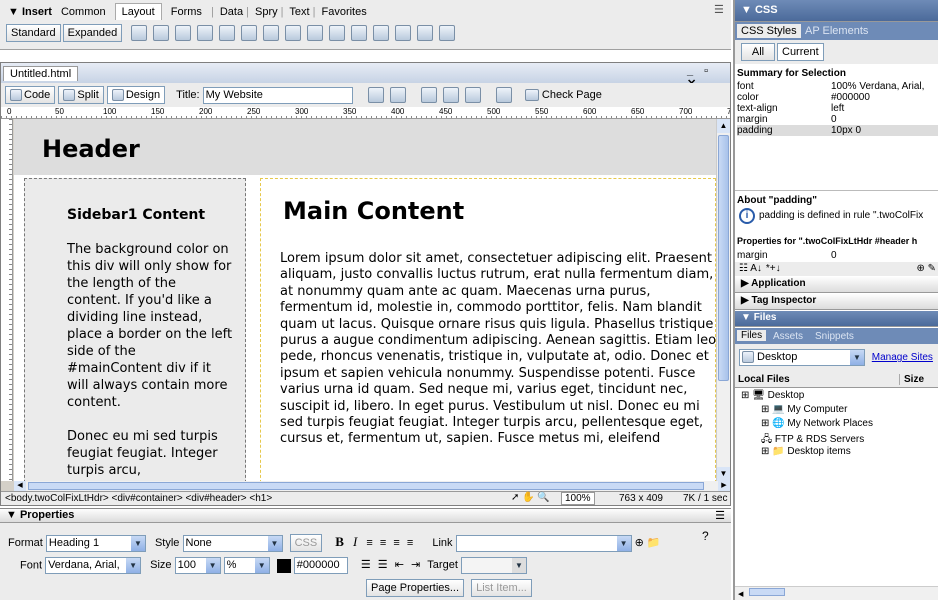 The height and width of the screenshot is (600, 938). What do you see at coordinates (83, 12) in the screenshot?
I see `tab-common: Common` at bounding box center [83, 12].